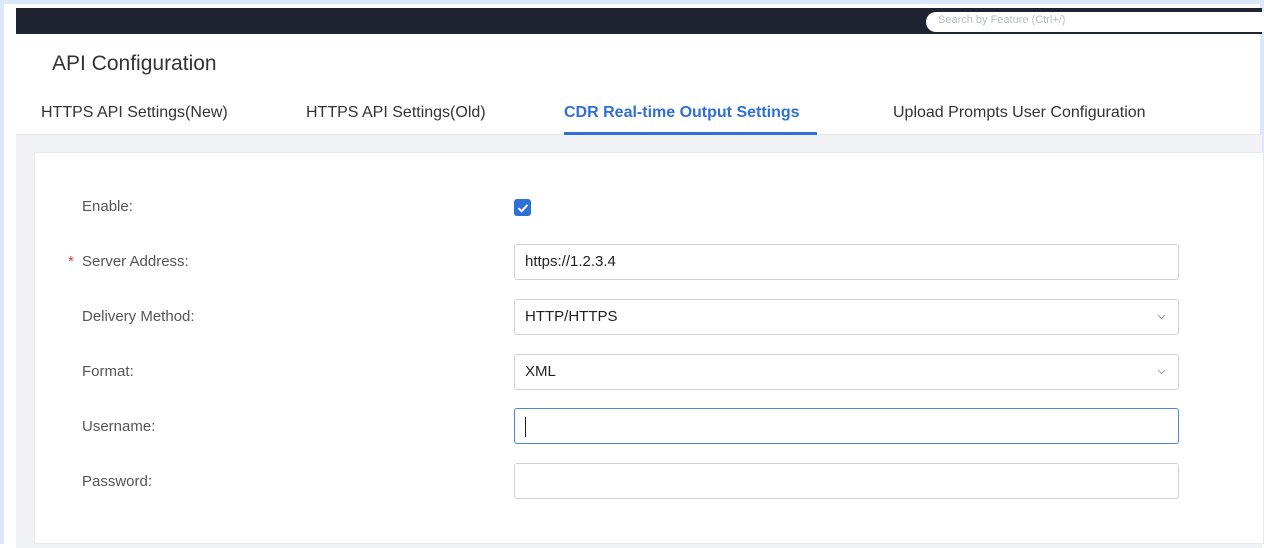 The image size is (1264, 548). I want to click on feature-search-box: Search by Feature (Ctrl+/), so click(1095, 22).